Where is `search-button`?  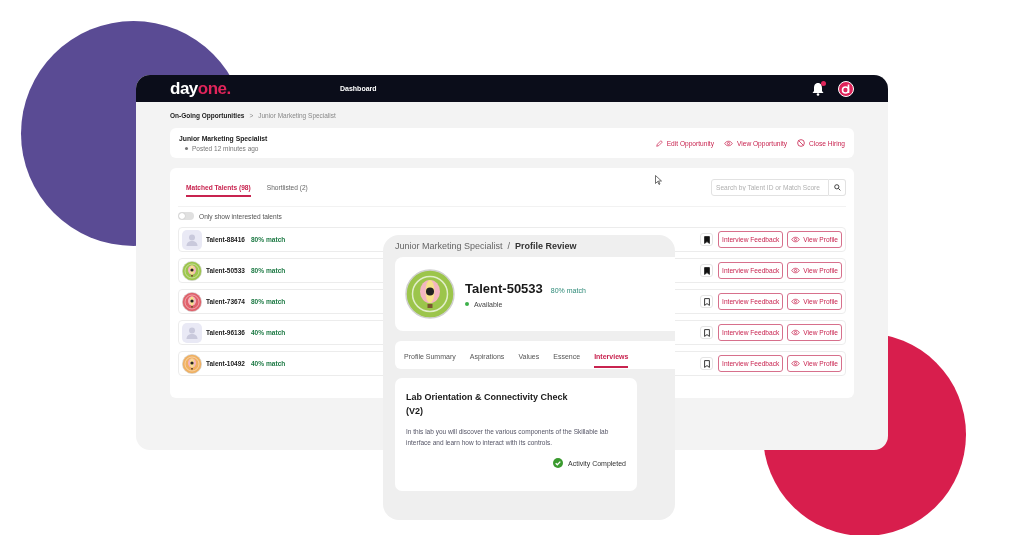 search-button is located at coordinates (837, 187).